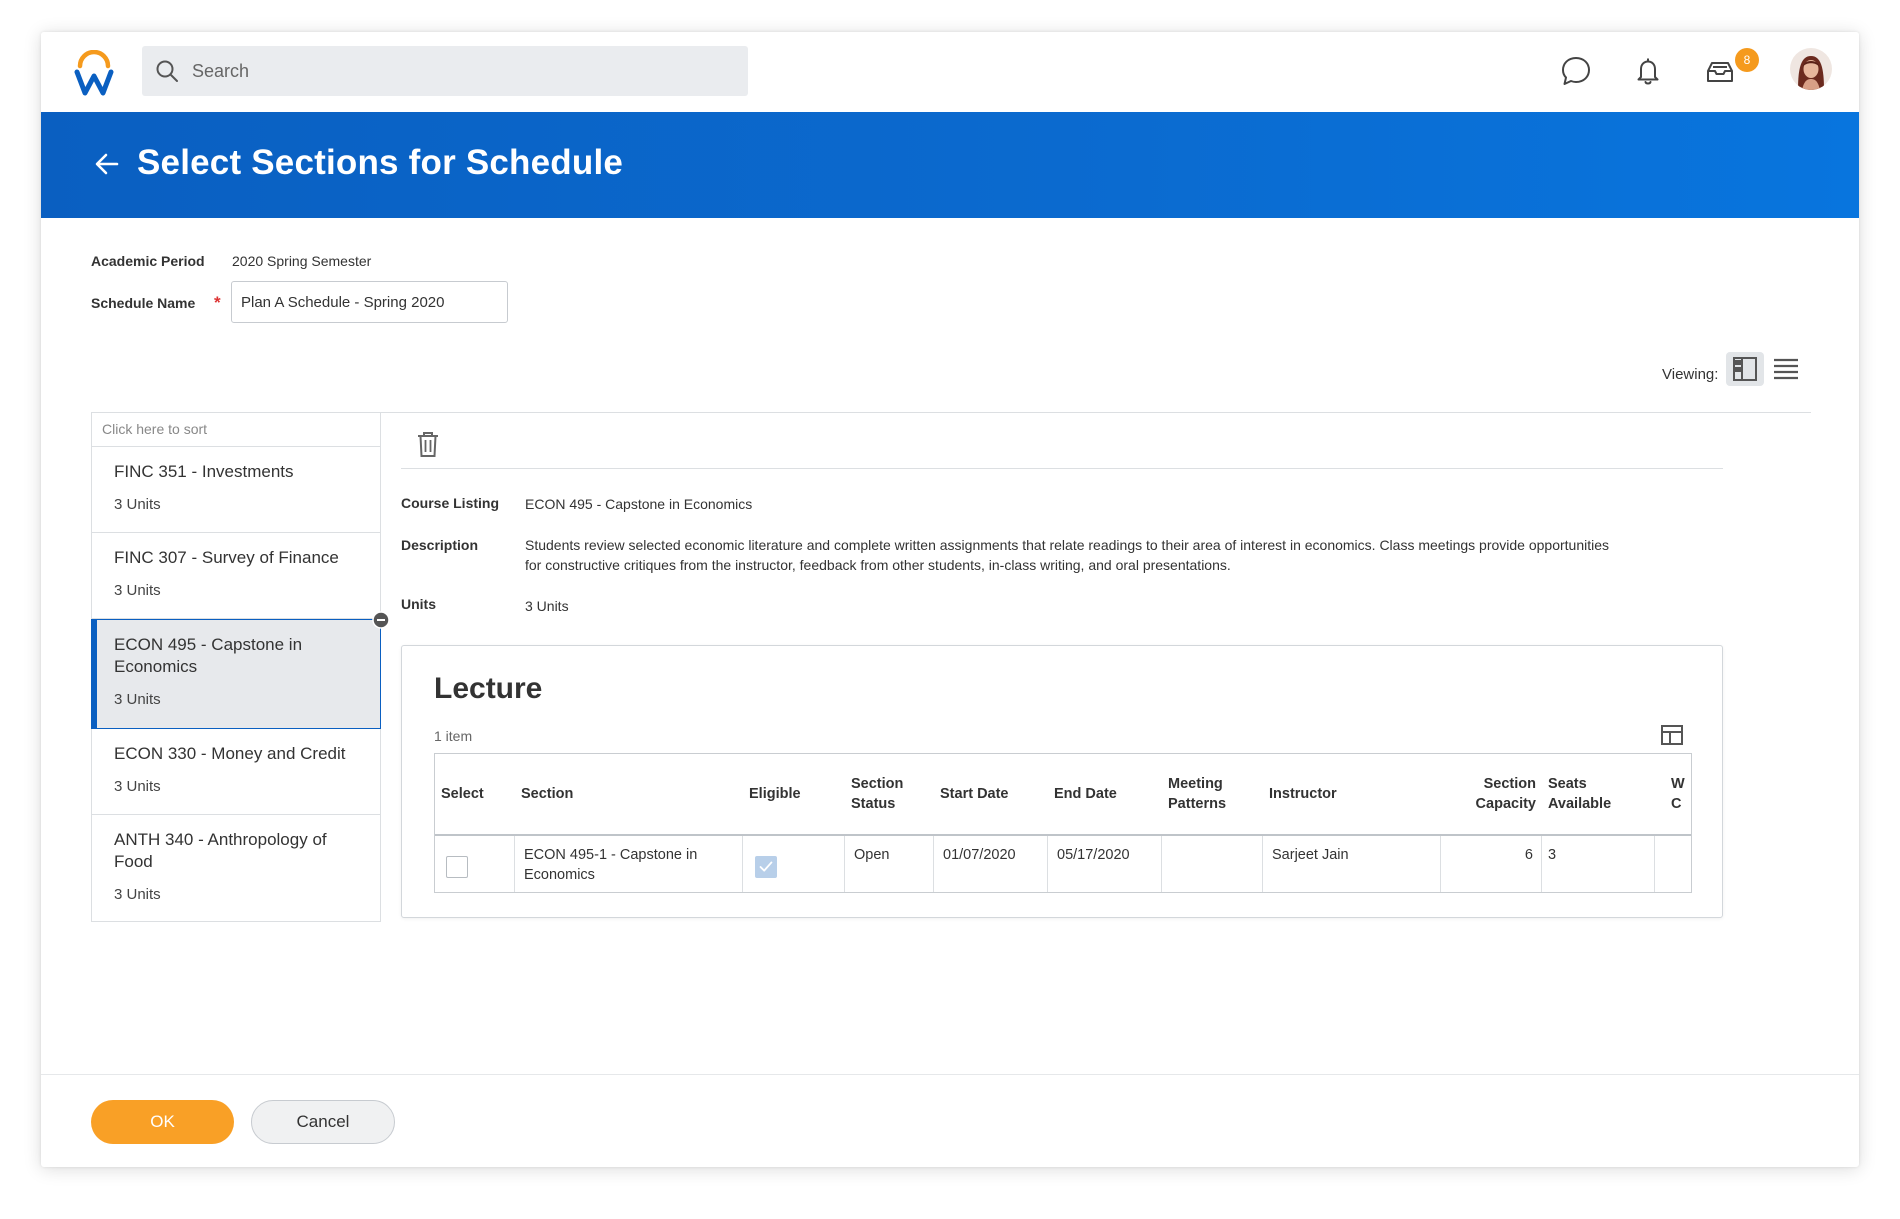 The width and height of the screenshot is (1900, 1219). What do you see at coordinates (204, 471) in the screenshot?
I see `course-name: FINC 351 - Investments` at bounding box center [204, 471].